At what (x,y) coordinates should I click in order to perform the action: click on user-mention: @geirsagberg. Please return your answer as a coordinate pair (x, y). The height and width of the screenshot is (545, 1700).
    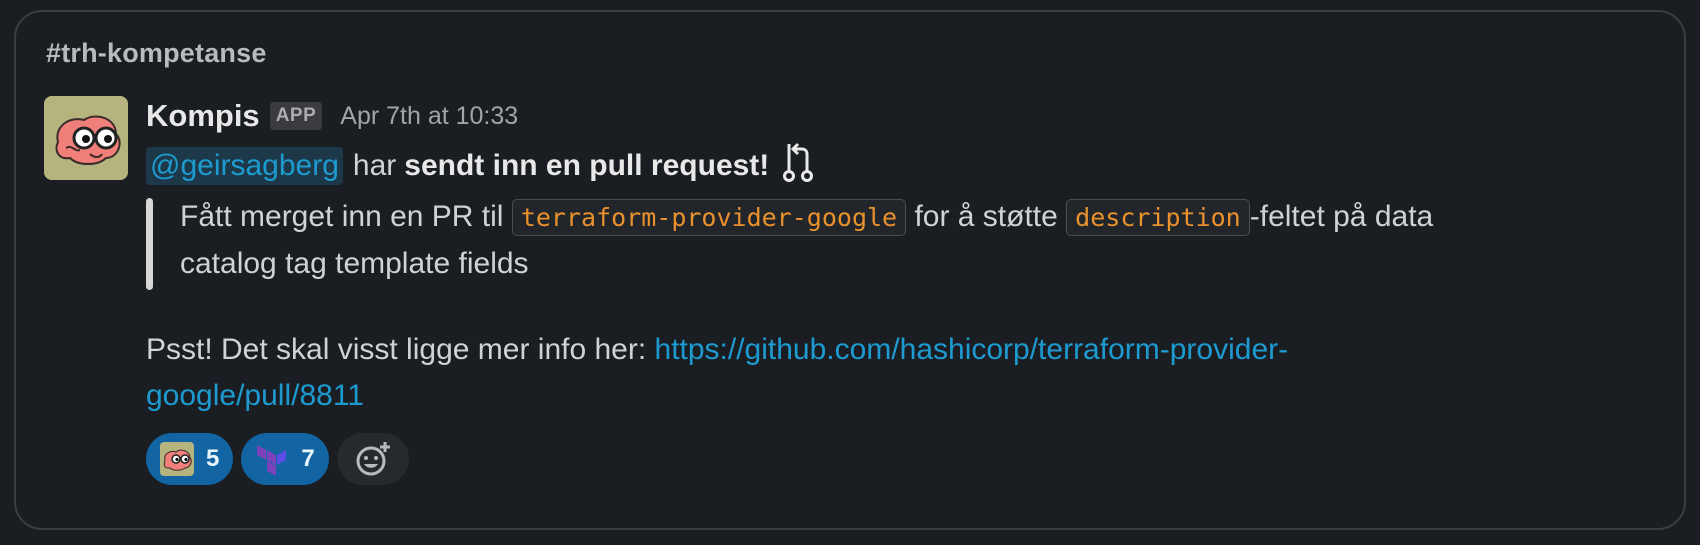
    Looking at the image, I should click on (244, 166).